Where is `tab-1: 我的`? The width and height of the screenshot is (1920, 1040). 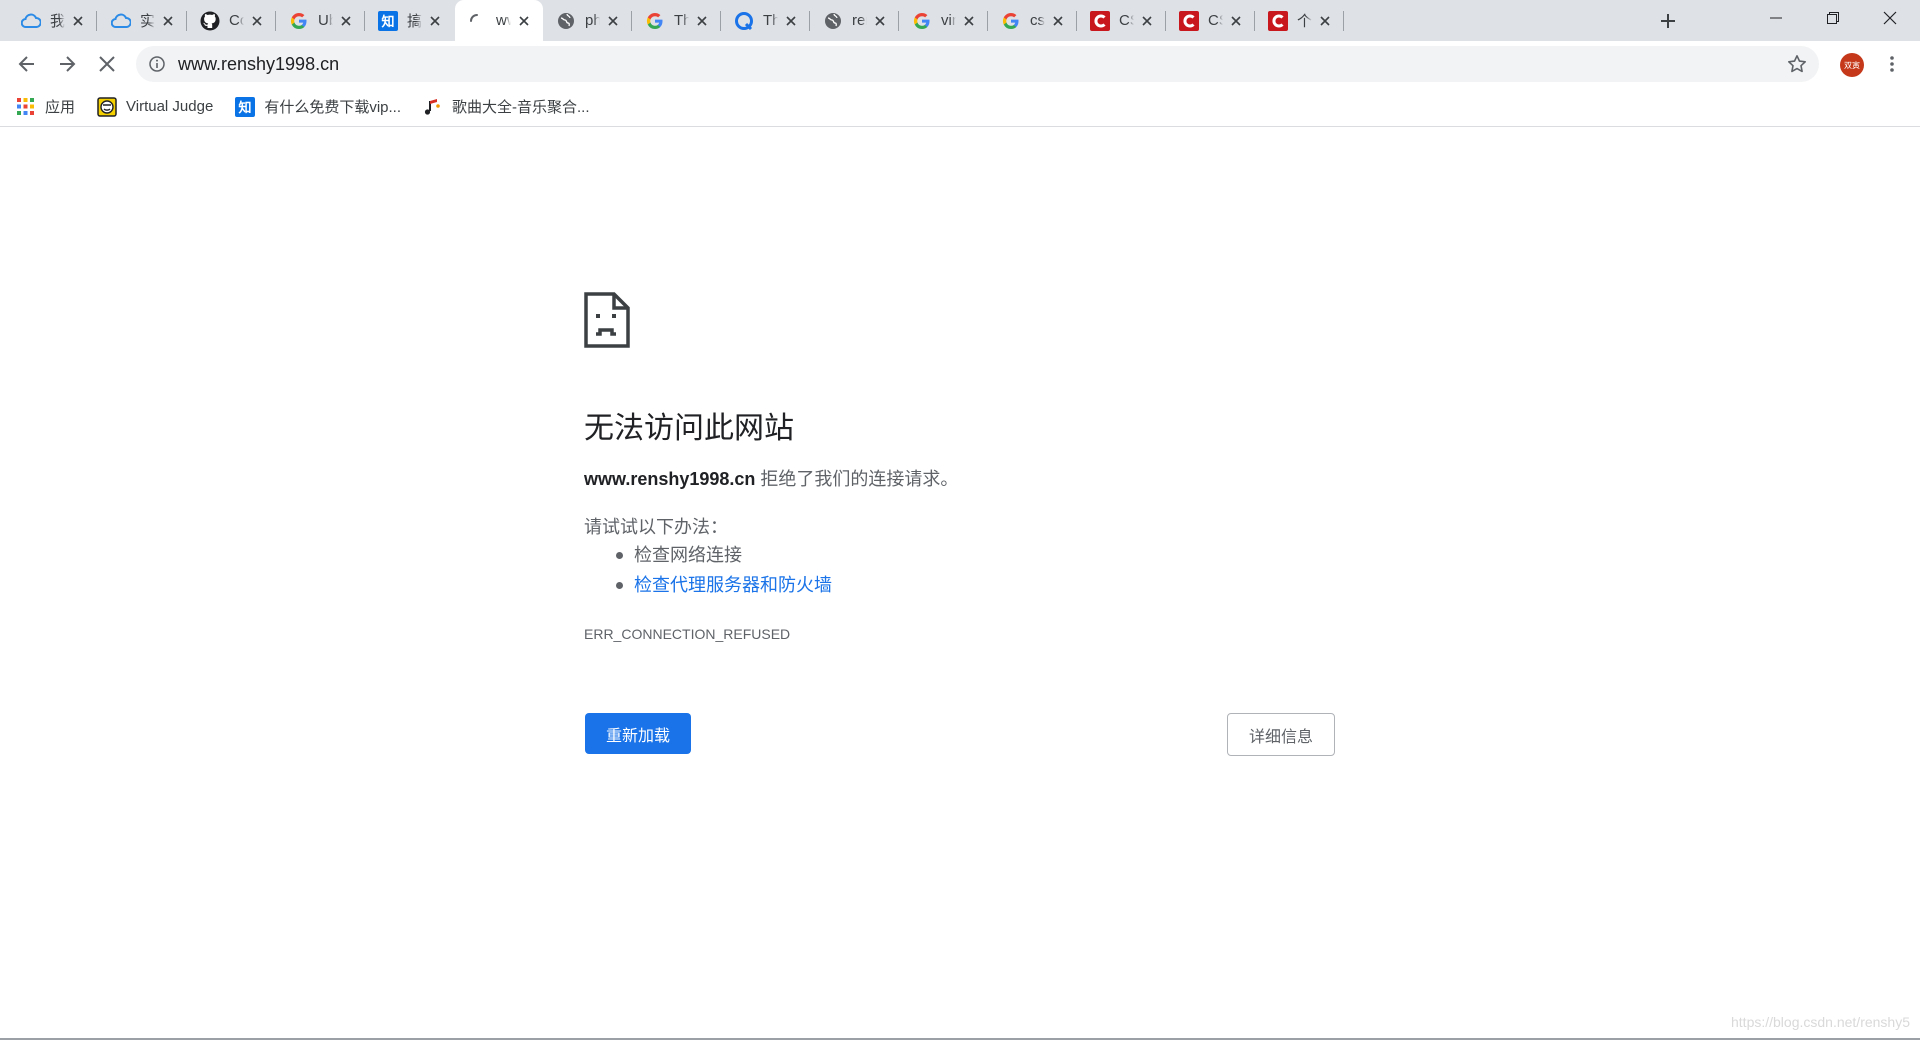
tab-1: 我的 is located at coordinates (53, 20).